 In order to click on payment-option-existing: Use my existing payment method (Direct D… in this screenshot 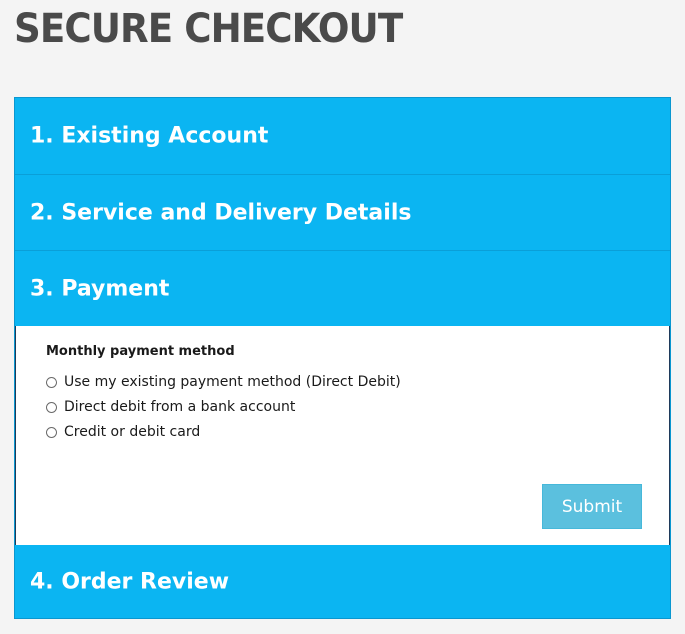, I will do `click(223, 382)`.